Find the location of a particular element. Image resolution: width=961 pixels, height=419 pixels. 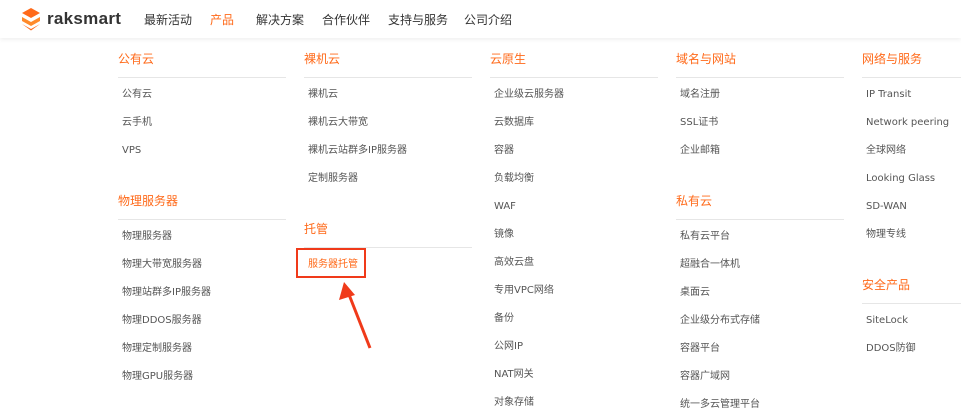

menu-item: 镜像 is located at coordinates (574, 235).